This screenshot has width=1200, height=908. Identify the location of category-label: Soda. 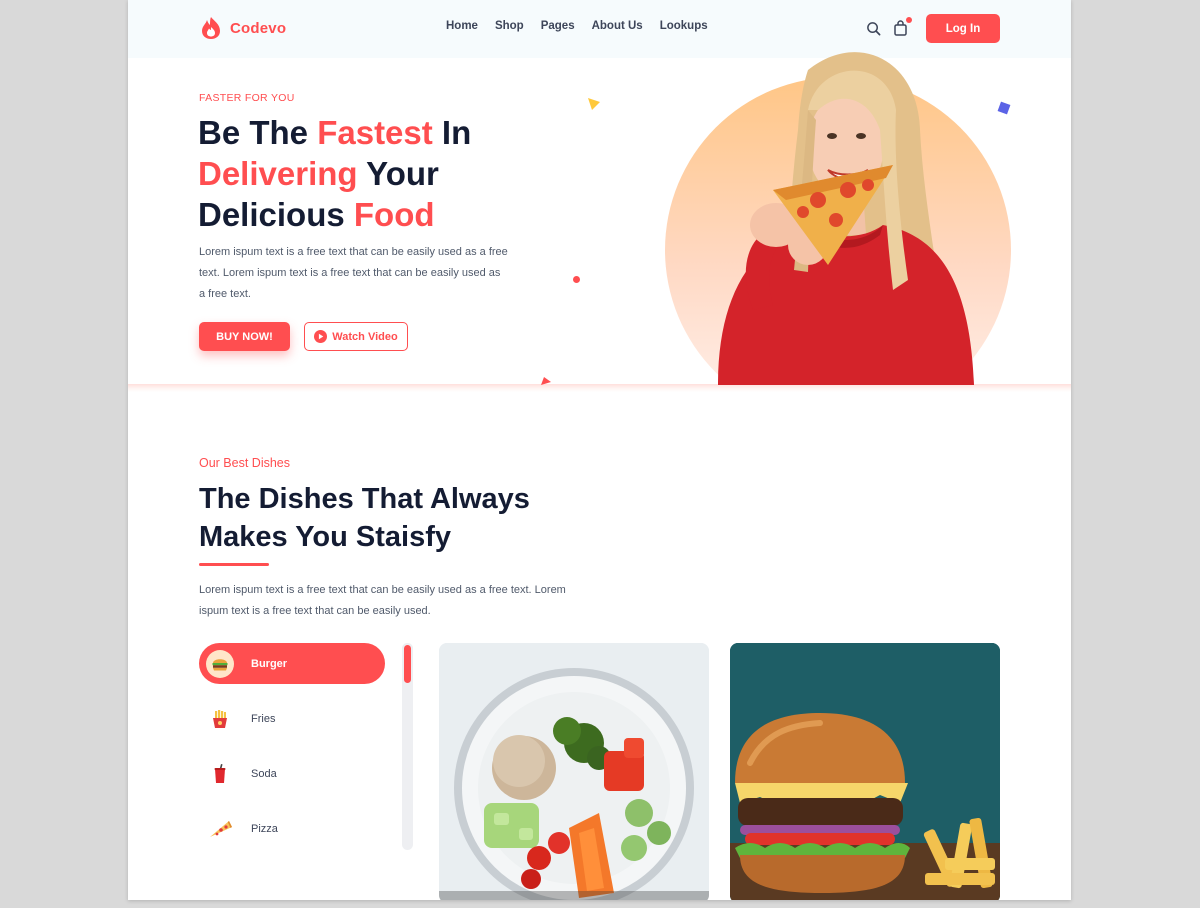
(264, 773).